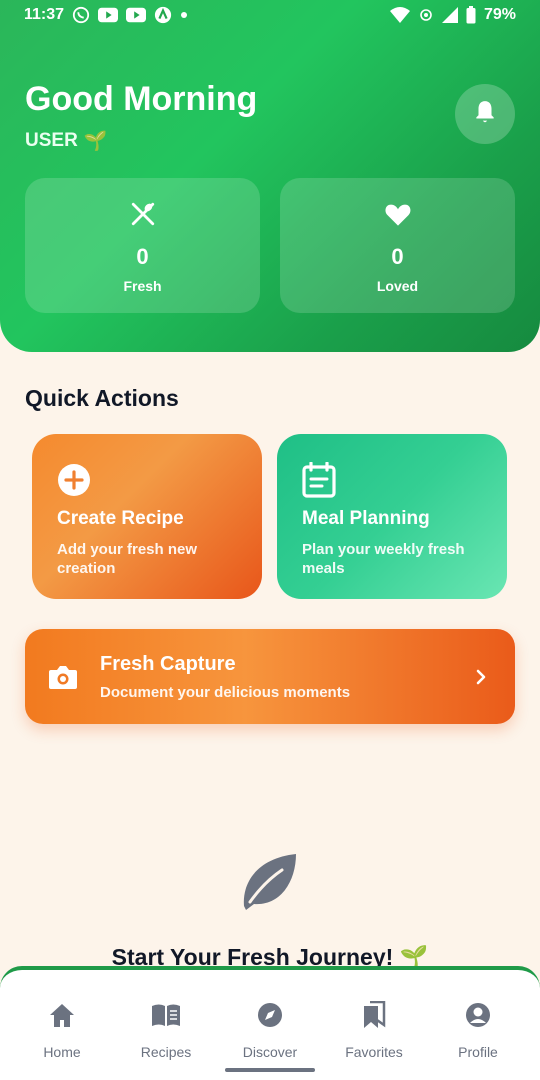  Describe the element at coordinates (166, 1052) in the screenshot. I see `nav-recipes-label: Recipes` at that location.